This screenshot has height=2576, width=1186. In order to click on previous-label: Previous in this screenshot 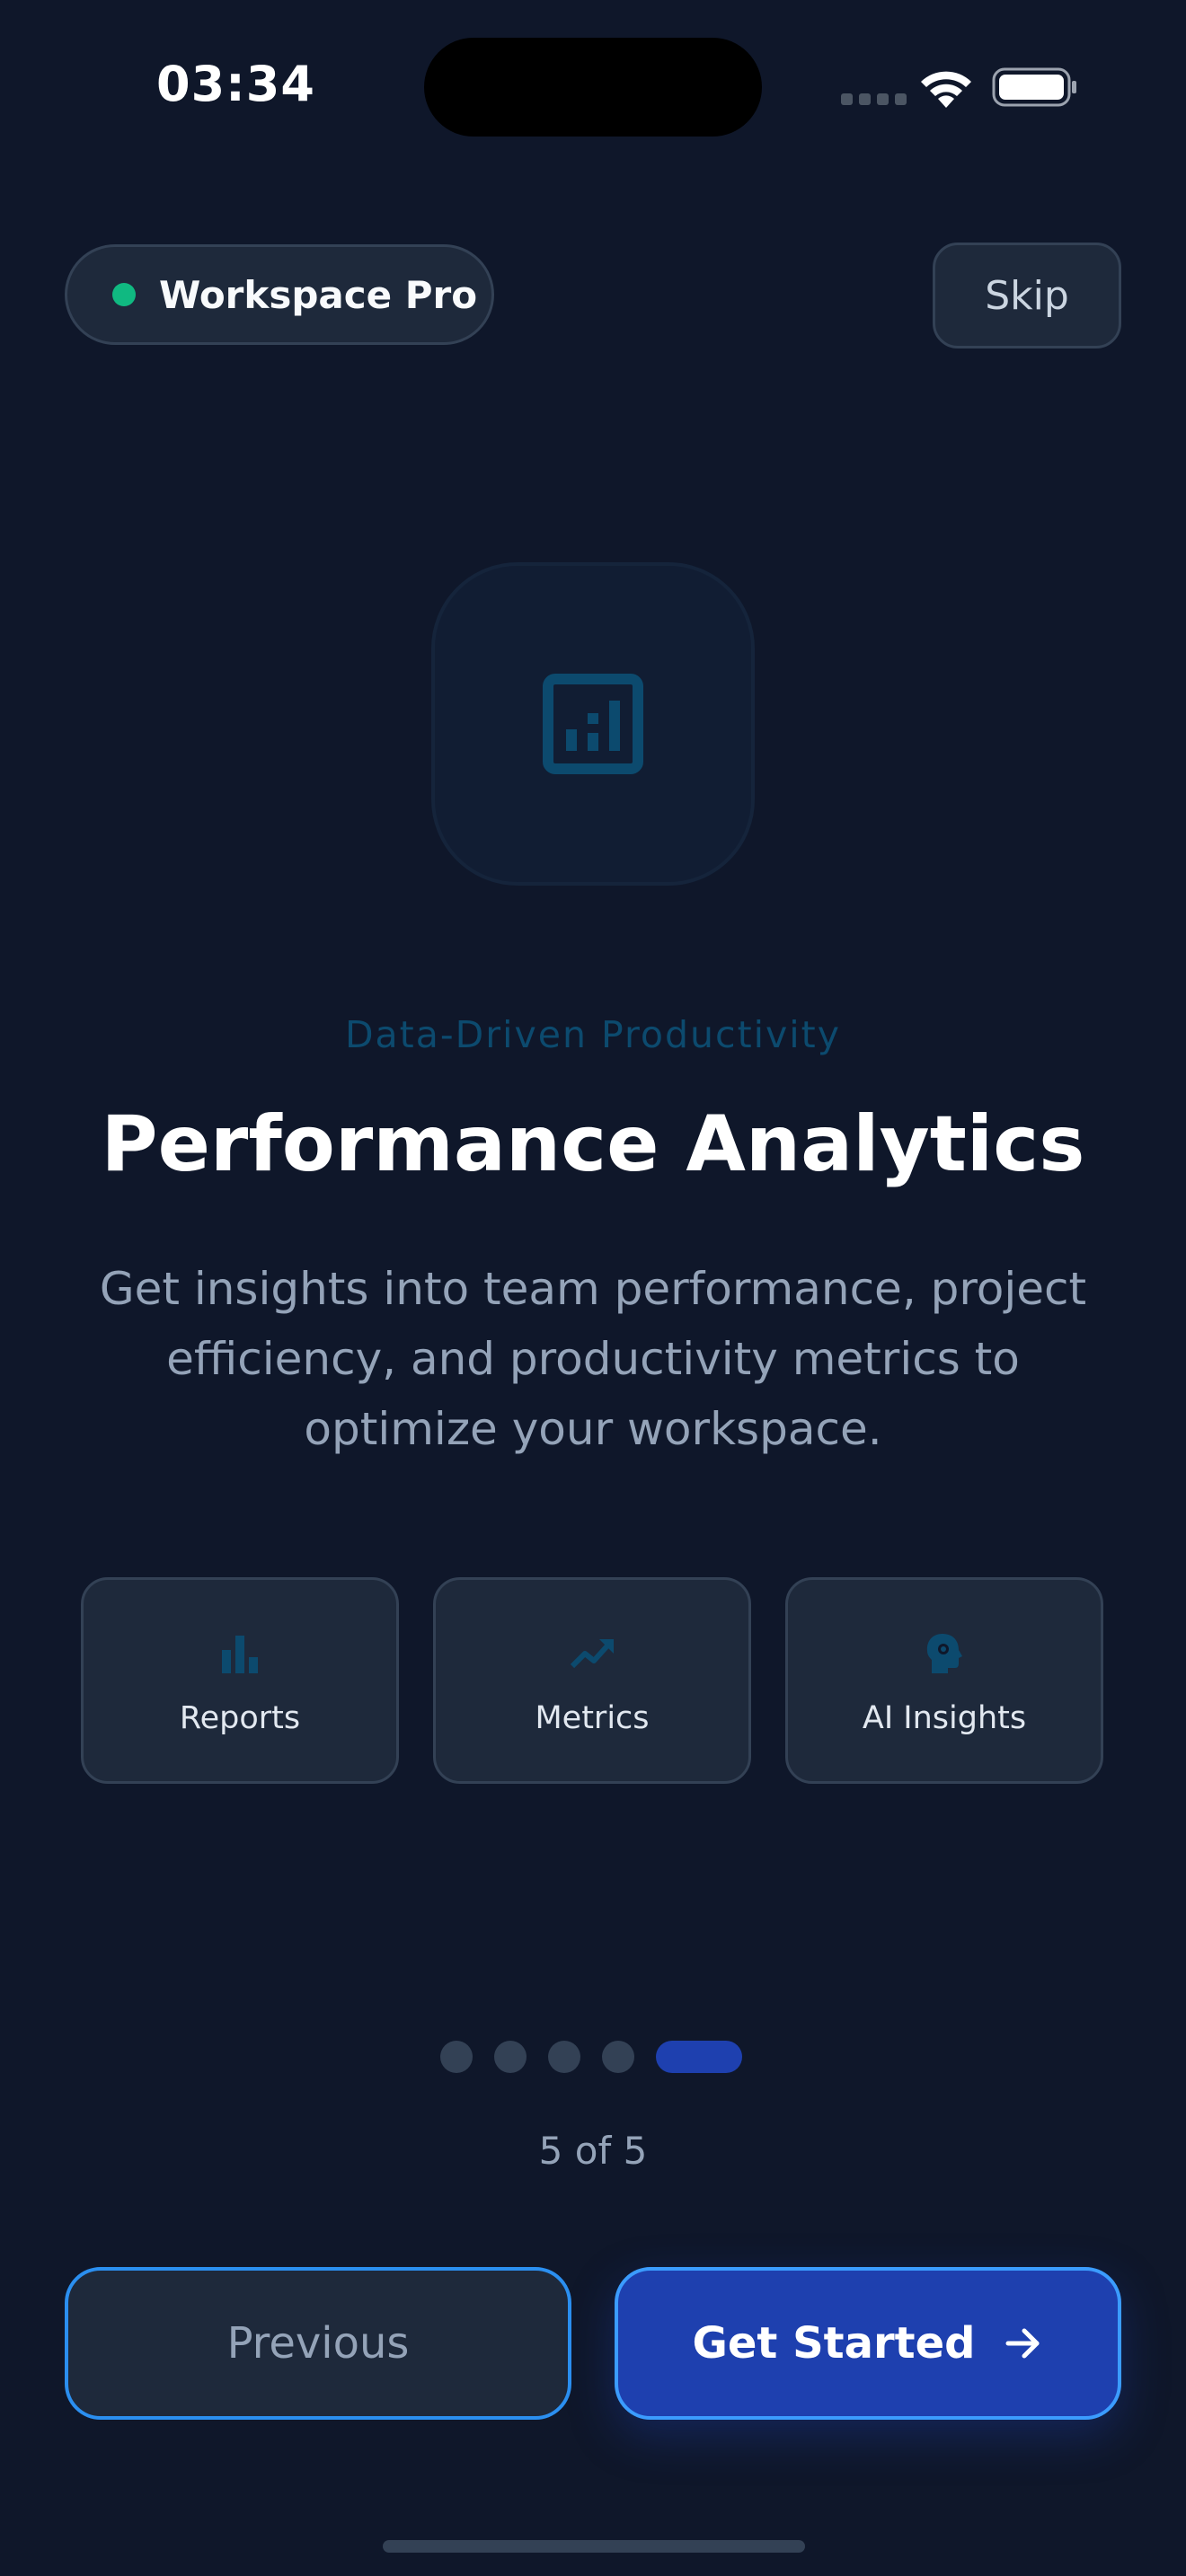, I will do `click(318, 2343)`.